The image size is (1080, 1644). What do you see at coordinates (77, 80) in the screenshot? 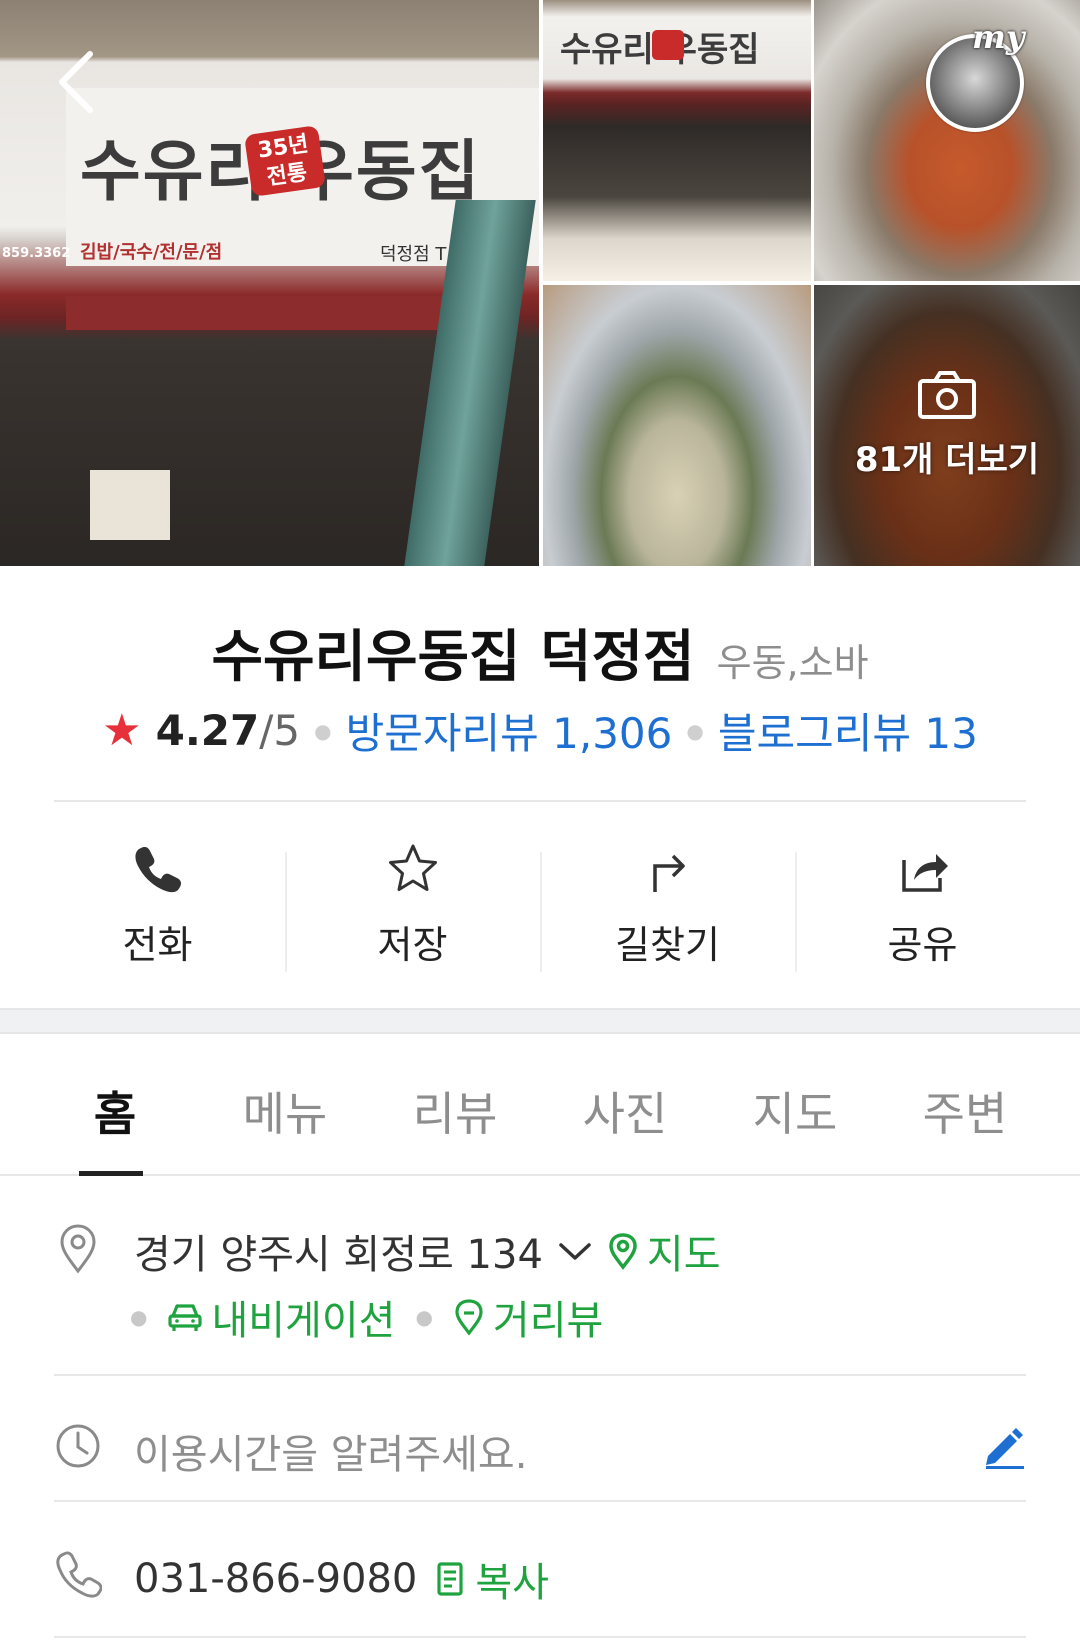
I see `back-arrow-icon` at bounding box center [77, 80].